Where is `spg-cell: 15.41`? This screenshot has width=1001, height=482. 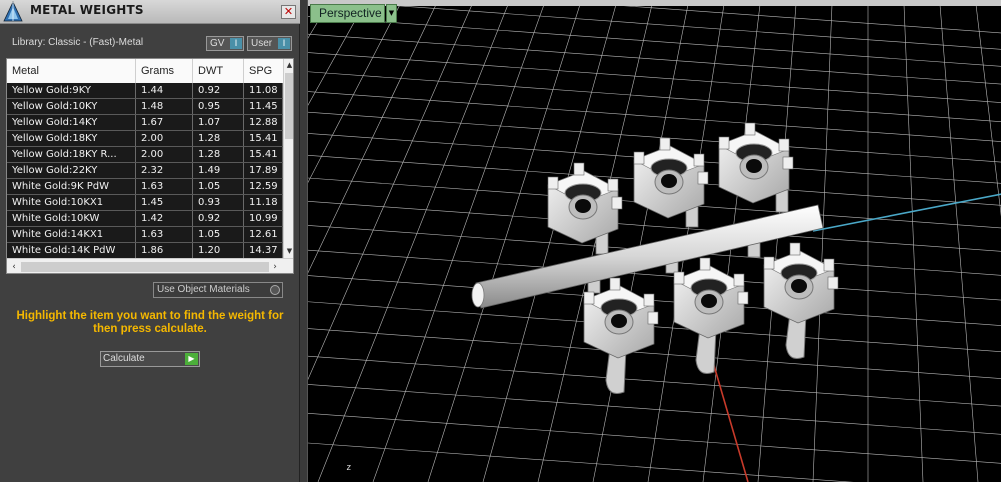 spg-cell: 15.41 is located at coordinates (263, 138).